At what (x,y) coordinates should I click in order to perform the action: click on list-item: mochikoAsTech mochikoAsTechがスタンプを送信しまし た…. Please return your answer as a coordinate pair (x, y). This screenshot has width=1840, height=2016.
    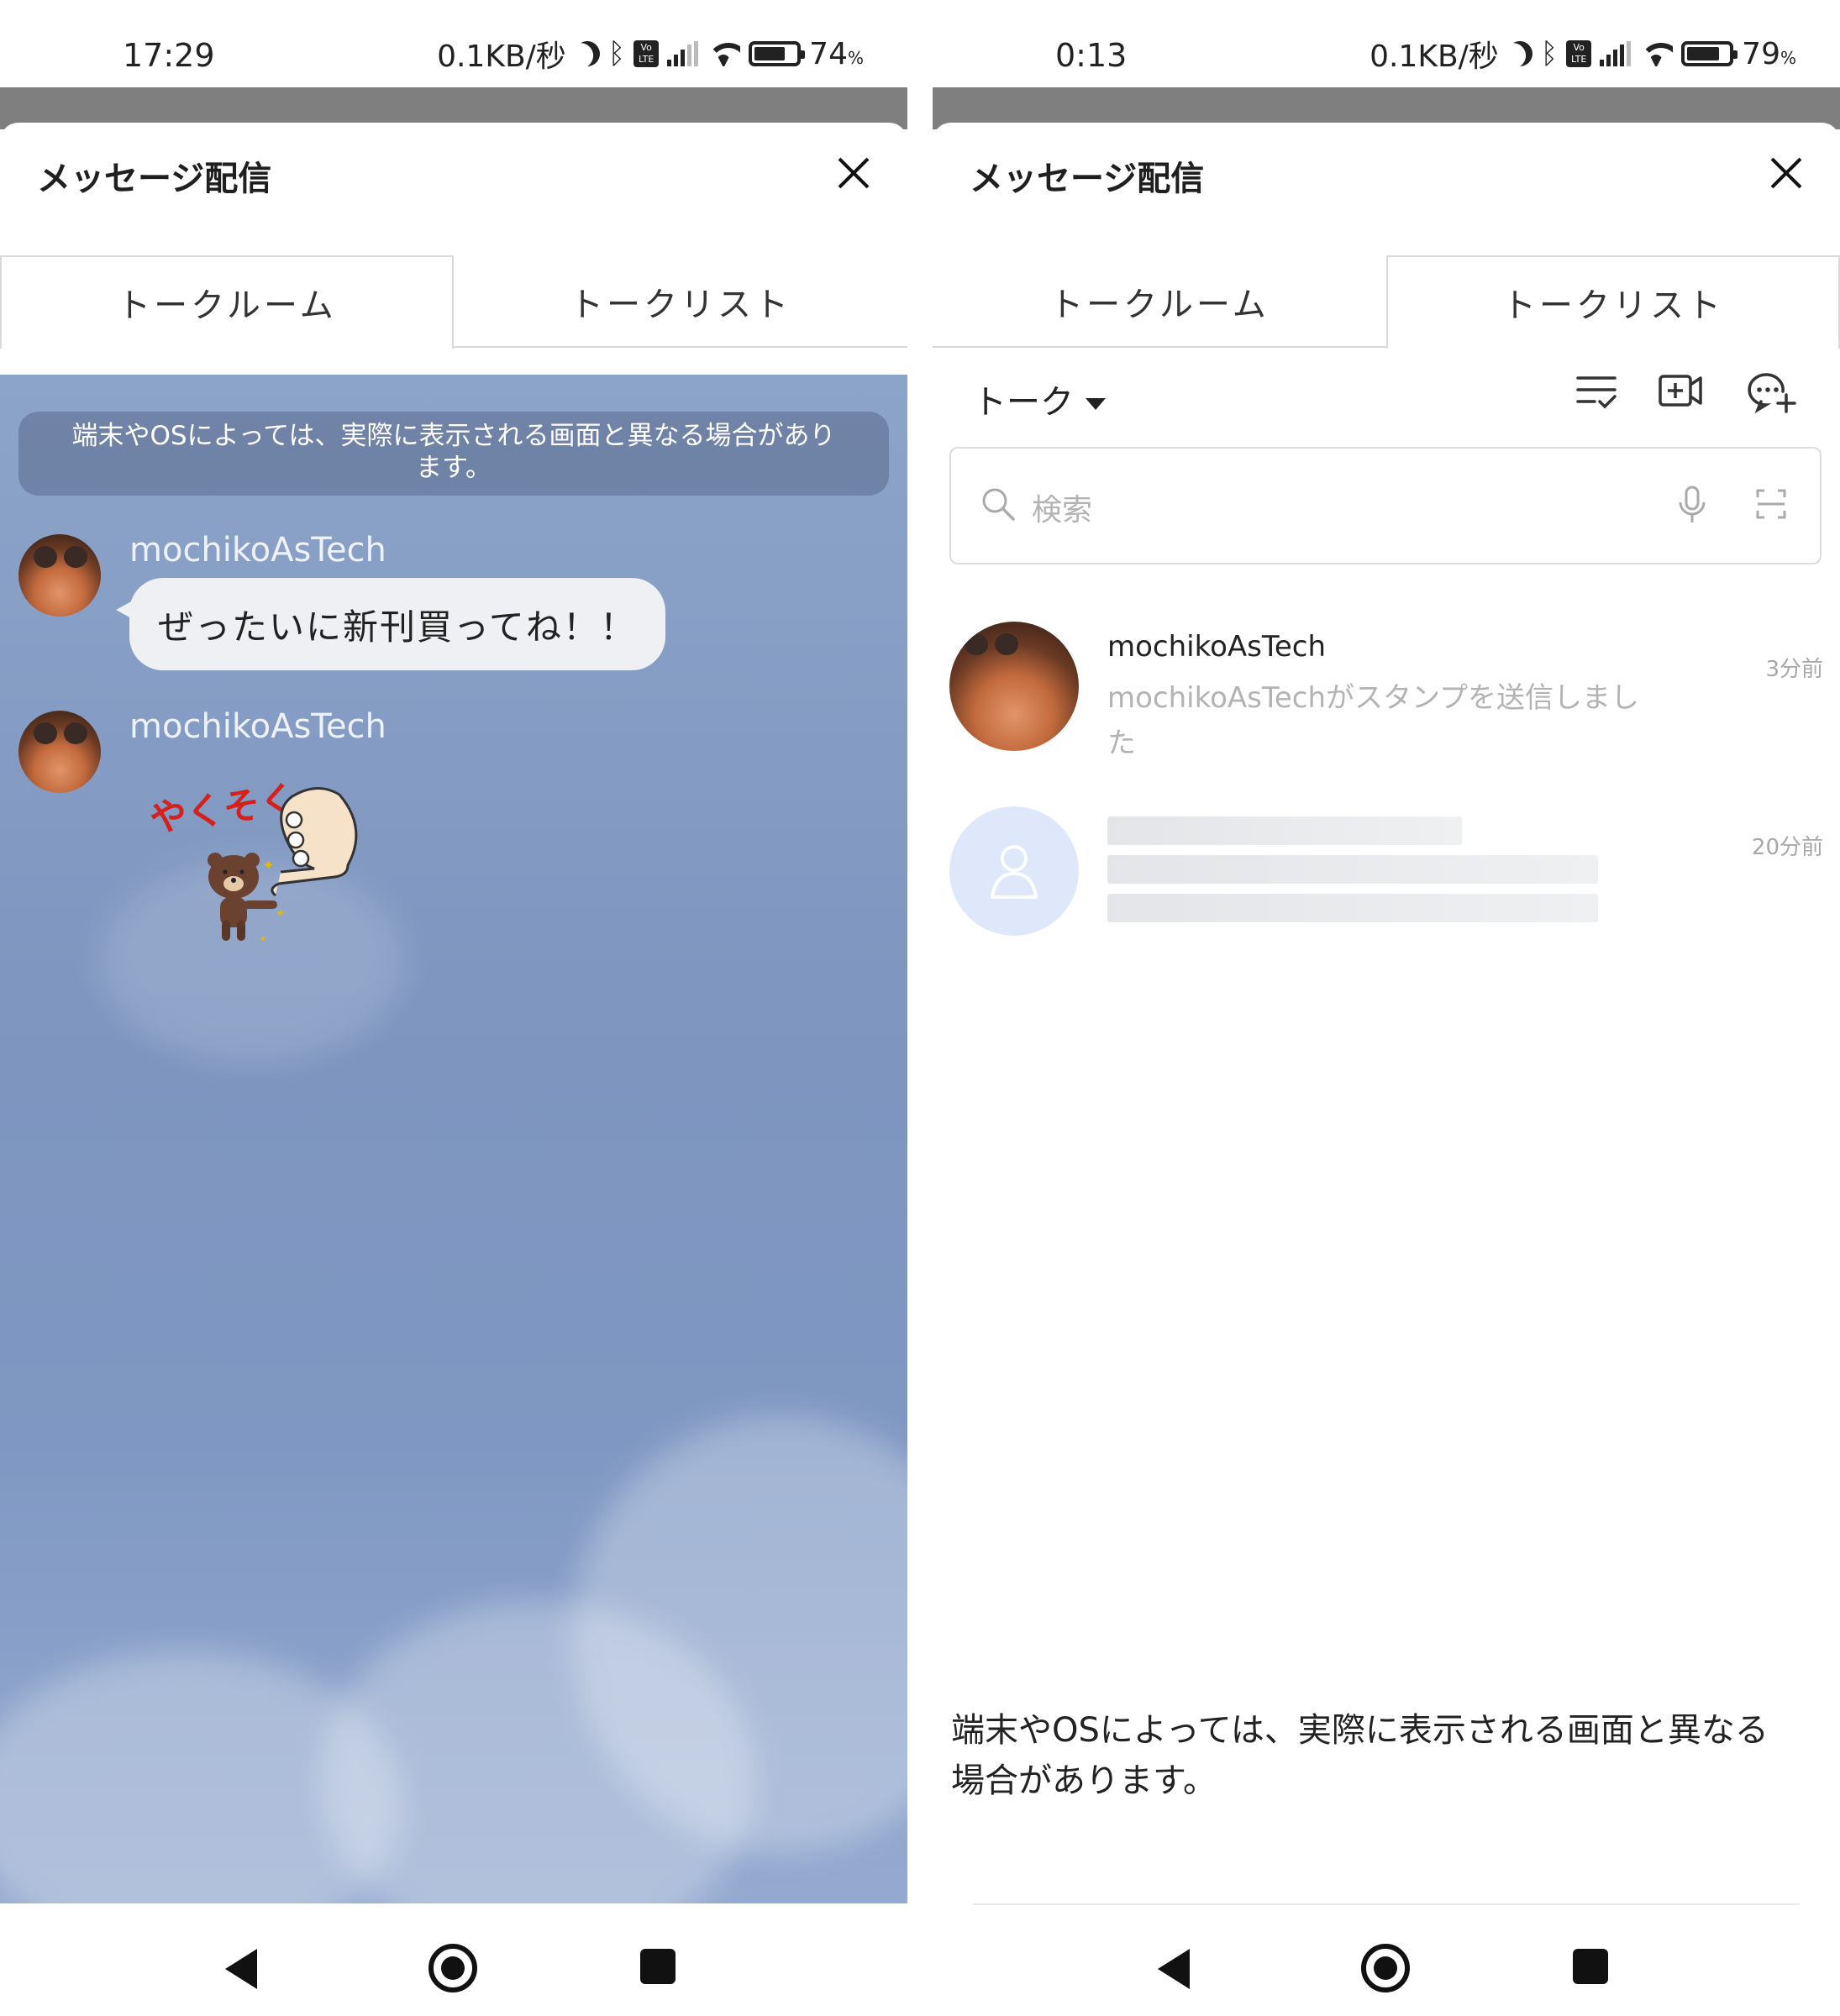
    Looking at the image, I should click on (1386, 693).